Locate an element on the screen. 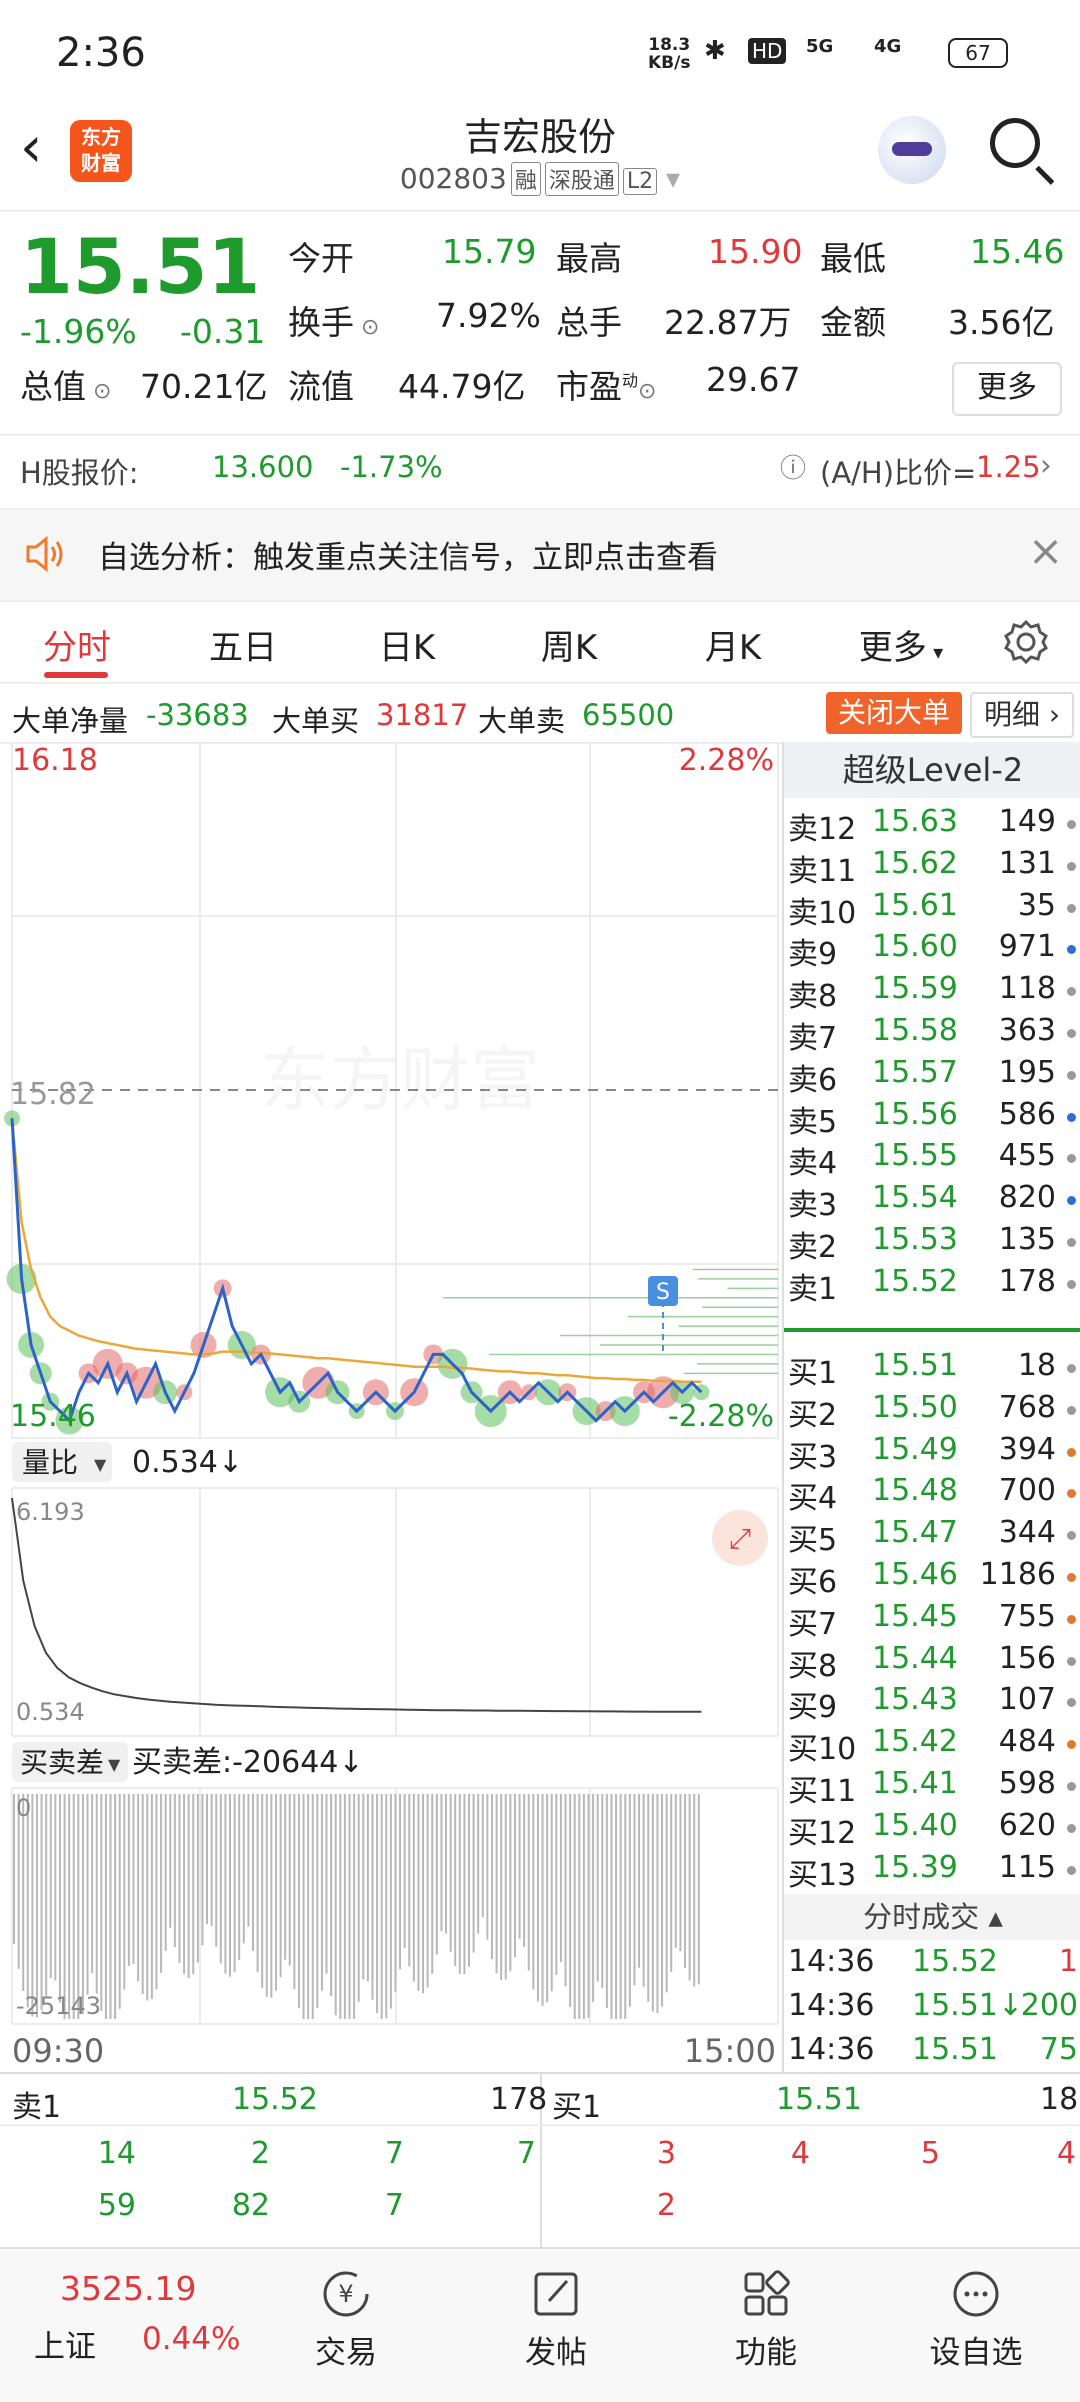 This screenshot has height=2402, width=1080. pe-label: 市盈动⊙ is located at coordinates (606, 384).